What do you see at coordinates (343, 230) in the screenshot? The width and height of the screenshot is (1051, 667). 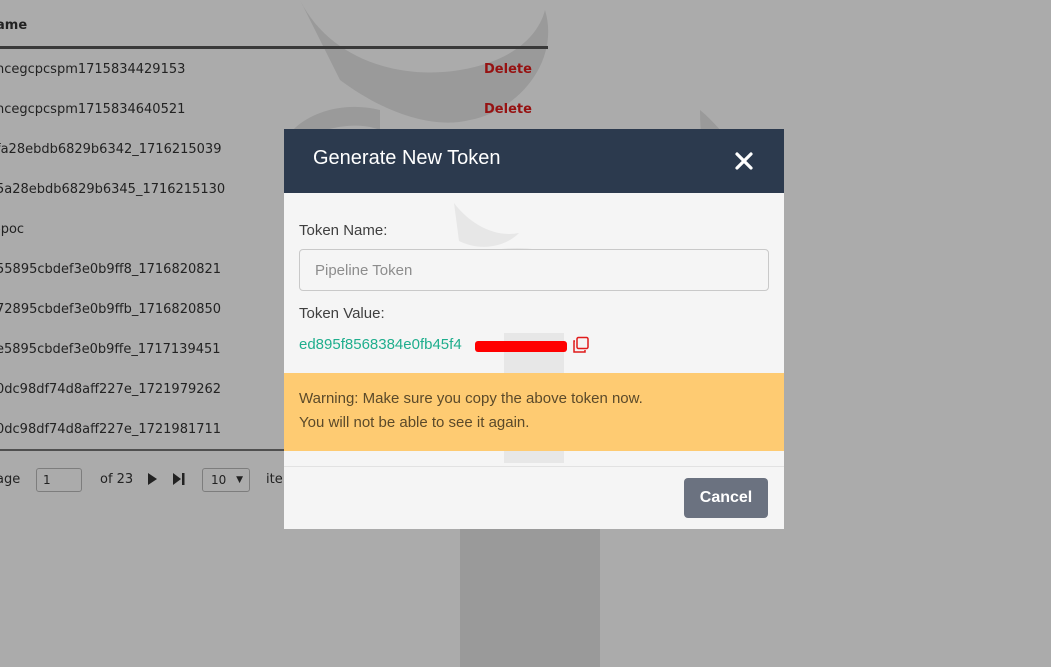 I see `token-name-label: Token Name:` at bounding box center [343, 230].